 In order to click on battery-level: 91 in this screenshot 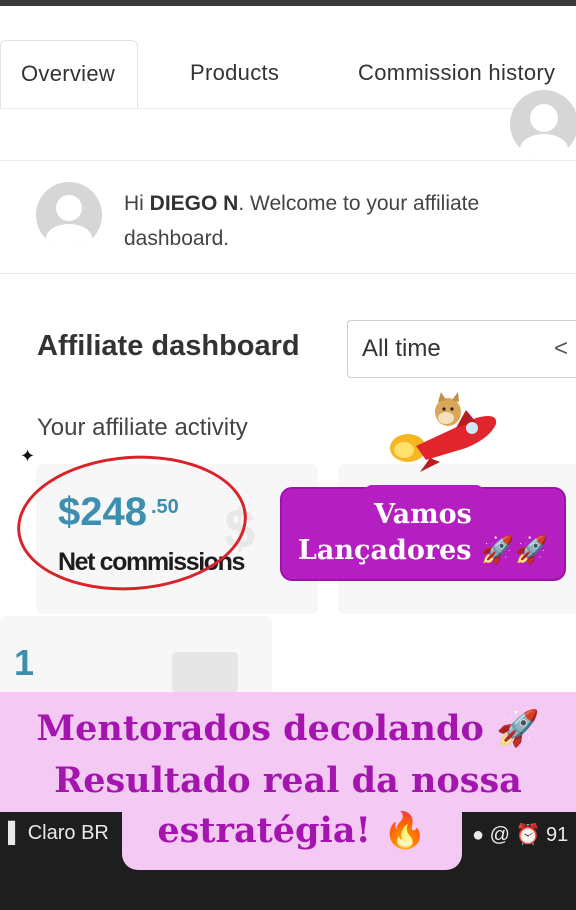, I will do `click(557, 835)`.